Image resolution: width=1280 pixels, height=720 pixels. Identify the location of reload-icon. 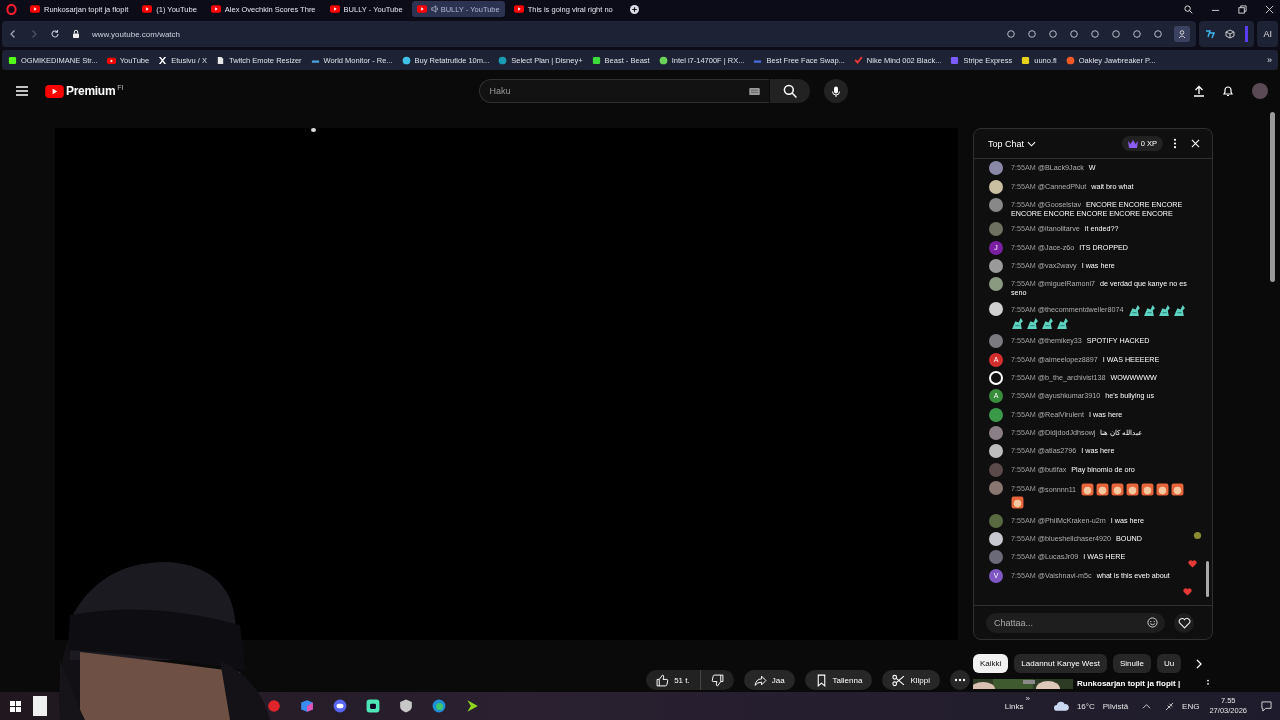
(55, 34).